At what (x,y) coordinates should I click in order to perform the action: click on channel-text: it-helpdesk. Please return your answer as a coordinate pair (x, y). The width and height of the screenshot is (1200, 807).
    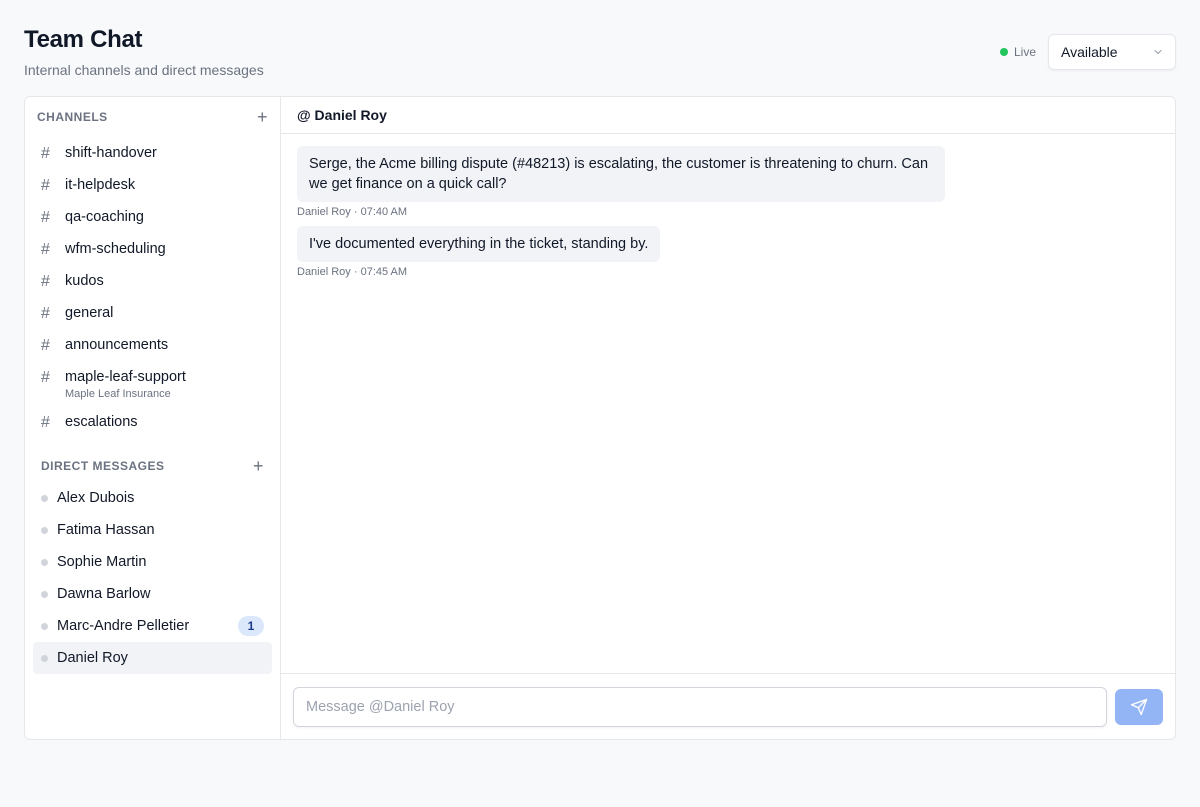
    Looking at the image, I should click on (100, 185).